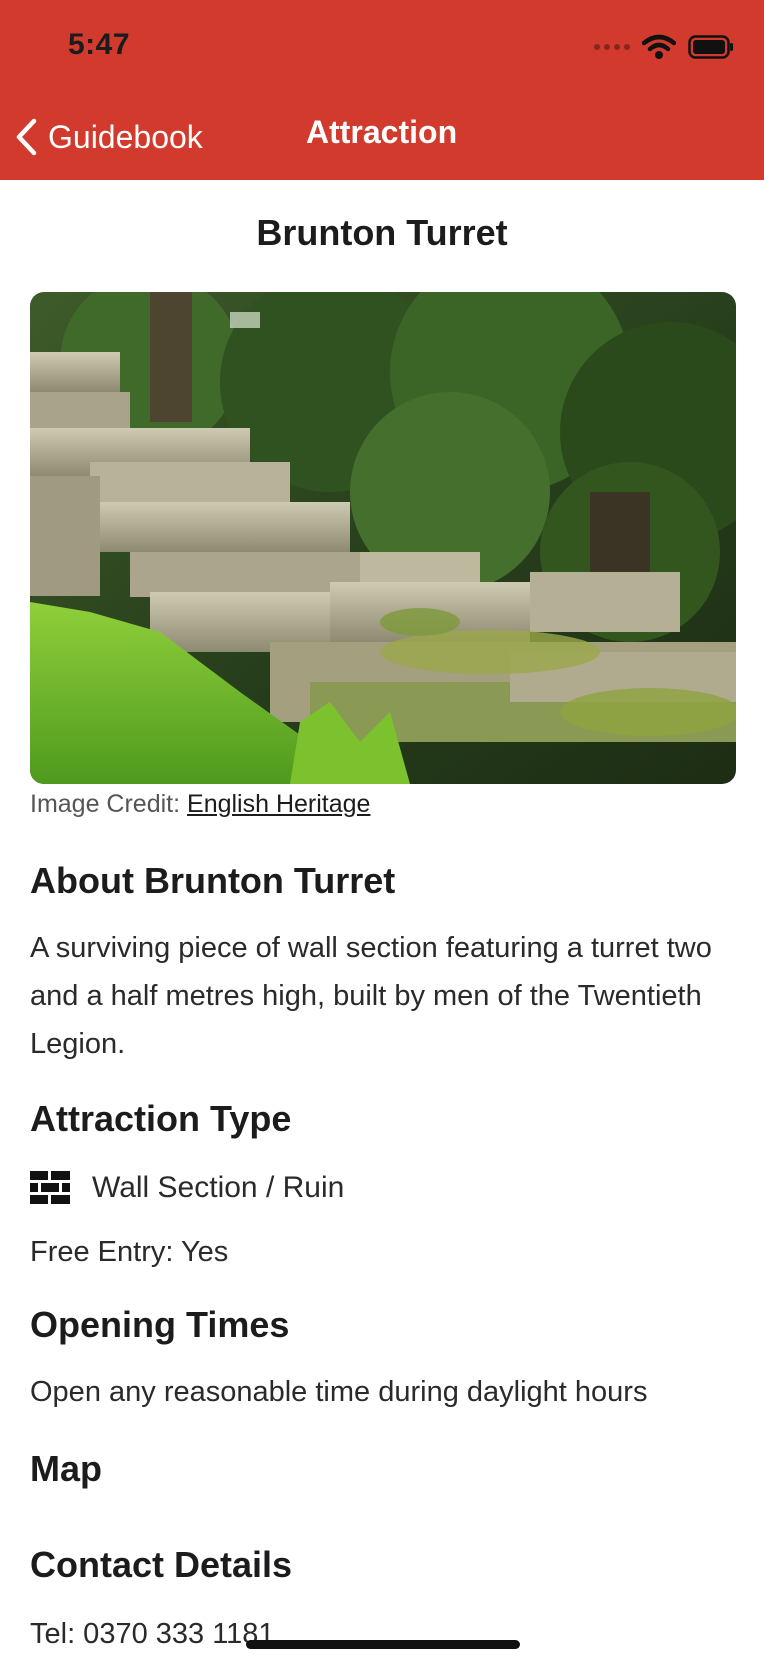 This screenshot has width=764, height=1664. I want to click on back-button-label: Guidebook, so click(125, 136).